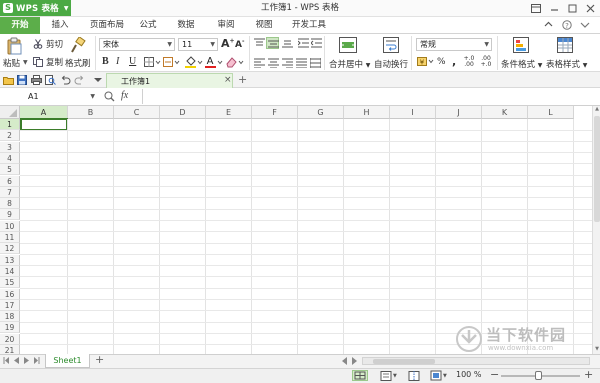 This screenshot has height=383, width=600. Describe the element at coordinates (228, 80) in the screenshot. I see `close-tab-icon: ×` at that location.